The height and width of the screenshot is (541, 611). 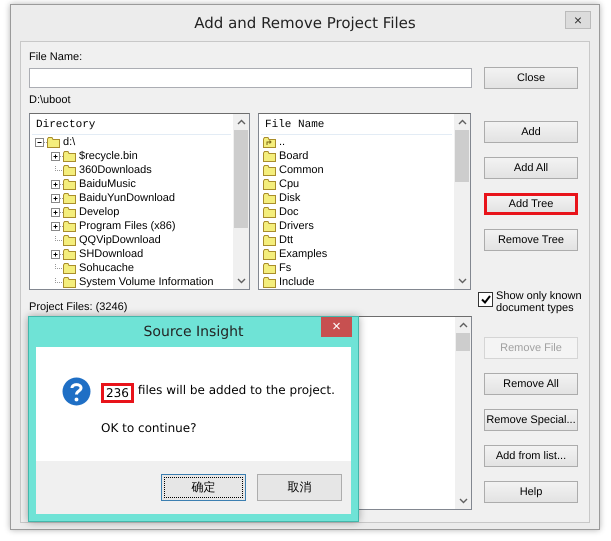 What do you see at coordinates (296, 226) in the screenshot?
I see `file-name: Drivers` at bounding box center [296, 226].